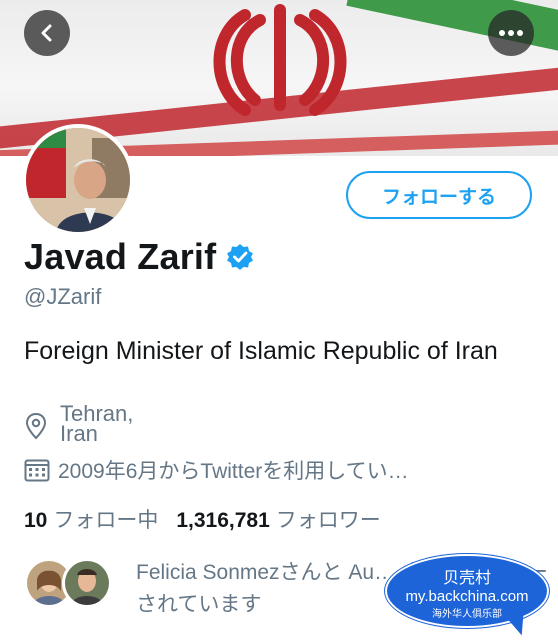  Describe the element at coordinates (106, 520) in the screenshot. I see `following-label: フォロー中` at that location.